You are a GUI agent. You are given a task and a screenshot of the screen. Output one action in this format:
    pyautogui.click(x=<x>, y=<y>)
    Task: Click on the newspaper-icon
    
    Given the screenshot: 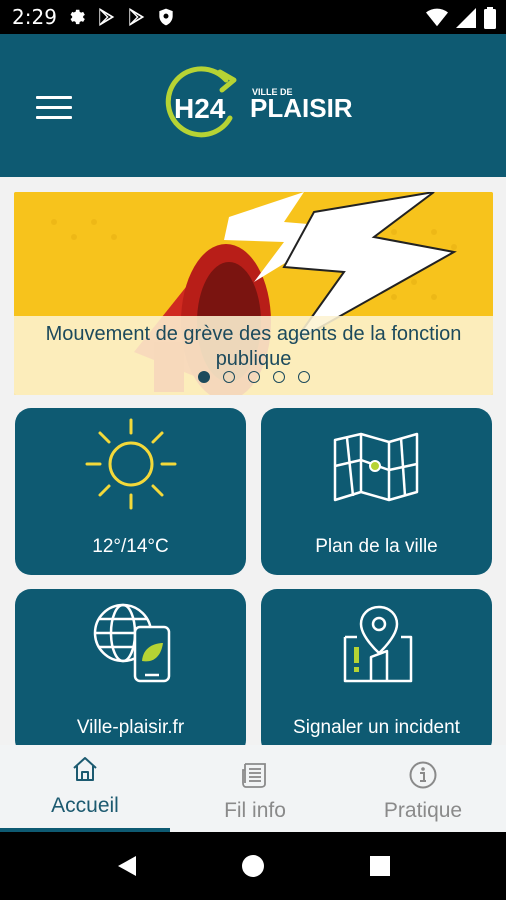 What is the action you would take?
    pyautogui.click(x=254, y=775)
    